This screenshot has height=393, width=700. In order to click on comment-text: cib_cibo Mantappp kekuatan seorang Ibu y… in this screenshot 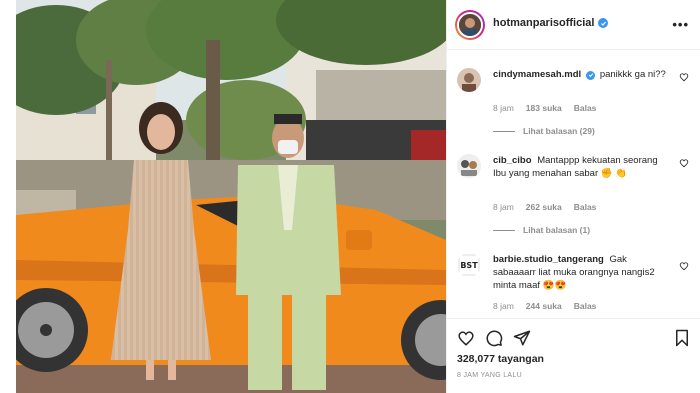, I will do `click(581, 167)`.